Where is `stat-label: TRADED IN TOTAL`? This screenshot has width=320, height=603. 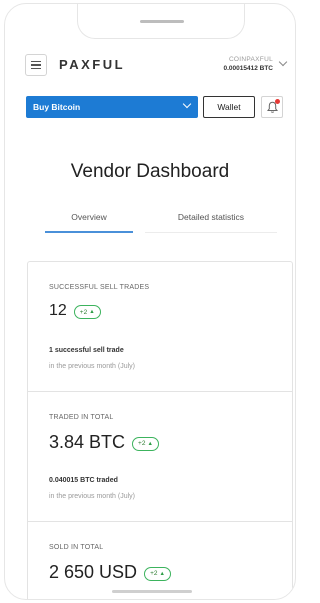 stat-label: TRADED IN TOTAL is located at coordinates (81, 417).